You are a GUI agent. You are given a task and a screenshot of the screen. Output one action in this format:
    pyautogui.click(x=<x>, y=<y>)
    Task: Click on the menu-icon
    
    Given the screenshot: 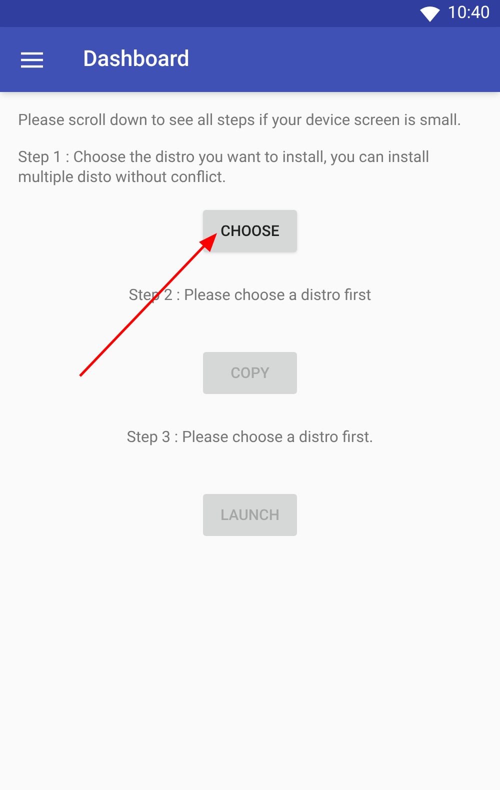 What is the action you would take?
    pyautogui.click(x=32, y=60)
    